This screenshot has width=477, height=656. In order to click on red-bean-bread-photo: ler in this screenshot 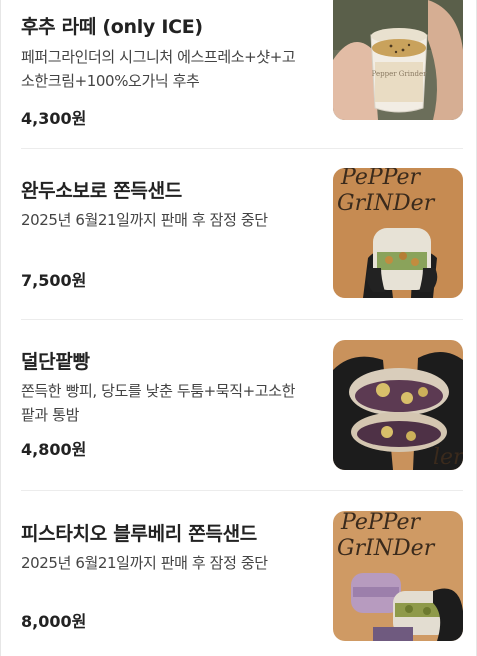, I will do `click(398, 405)`.